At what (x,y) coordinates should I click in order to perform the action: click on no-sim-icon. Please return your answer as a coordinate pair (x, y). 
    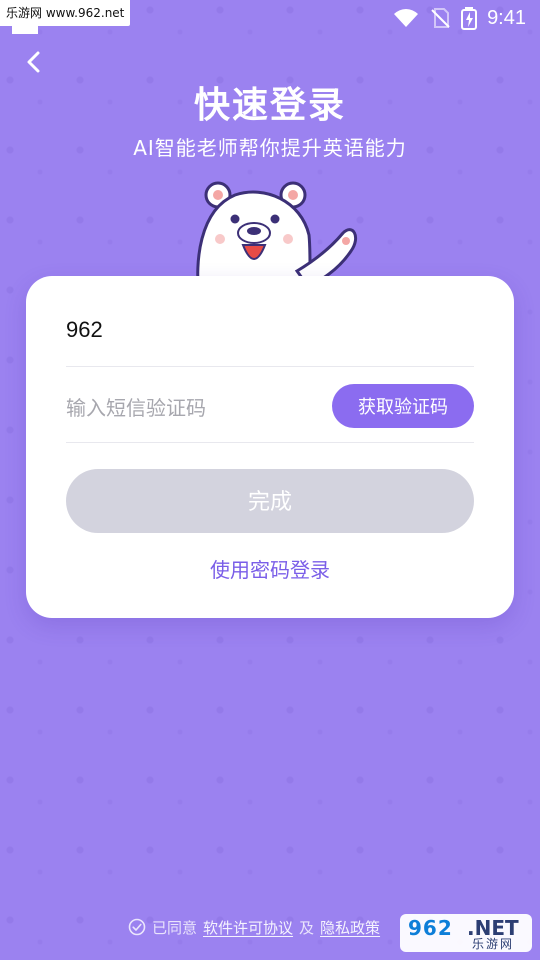
    Looking at the image, I should click on (440, 18).